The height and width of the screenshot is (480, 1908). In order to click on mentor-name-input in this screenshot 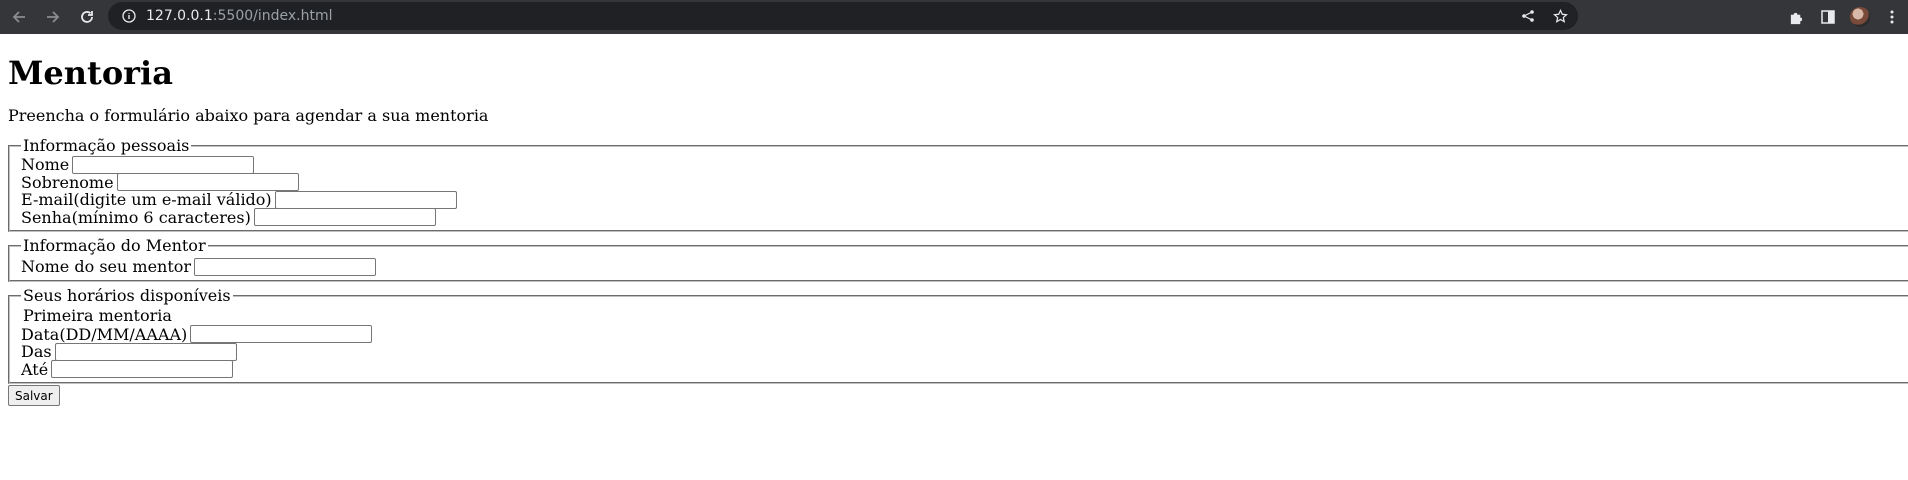, I will do `click(285, 266)`.